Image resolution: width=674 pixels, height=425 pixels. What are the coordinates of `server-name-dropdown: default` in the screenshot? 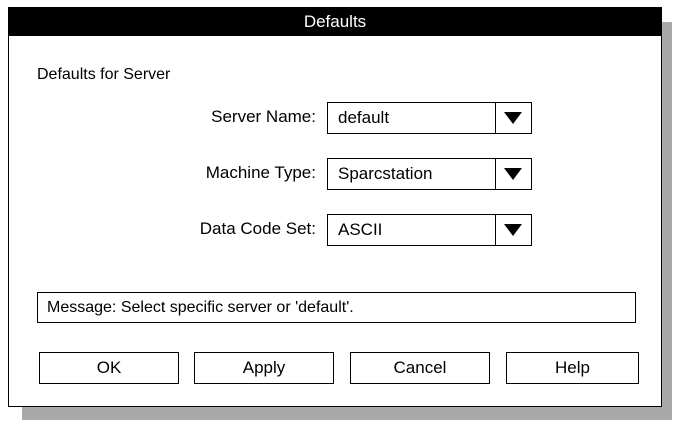 It's located at (429, 118).